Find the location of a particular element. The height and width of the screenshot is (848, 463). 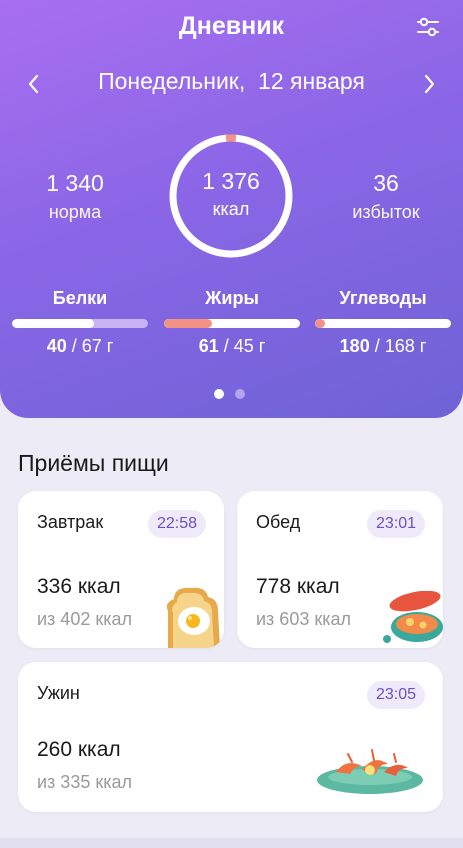

meal-kcal: 336 ккал is located at coordinates (79, 586).